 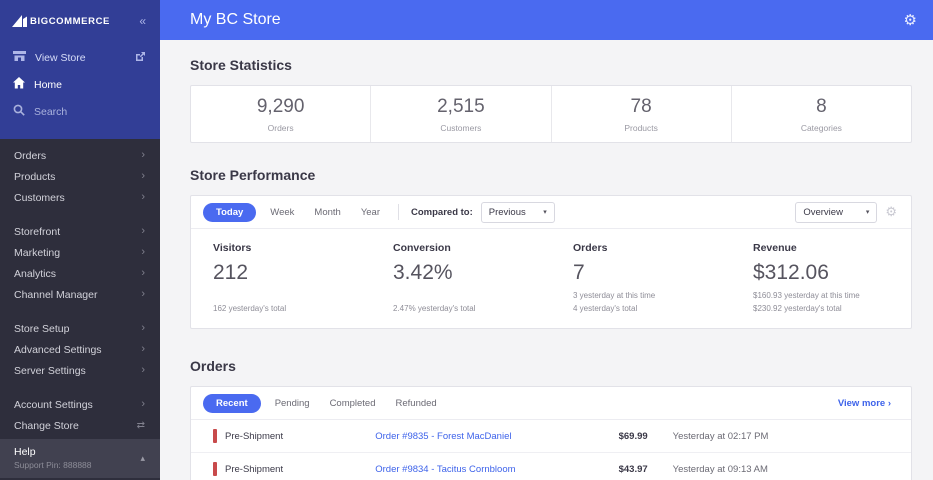 What do you see at coordinates (56, 294) in the screenshot?
I see `sidebar-item-label: Channel Manager` at bounding box center [56, 294].